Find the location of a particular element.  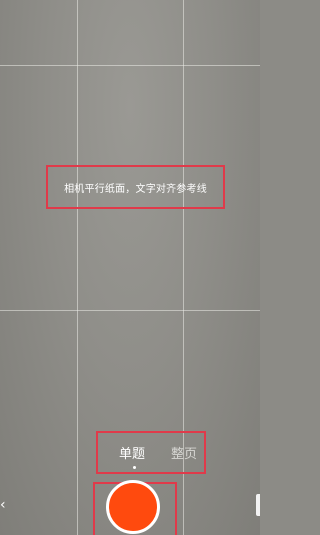

mode-tab-single-question: 单题 is located at coordinates (132, 452).